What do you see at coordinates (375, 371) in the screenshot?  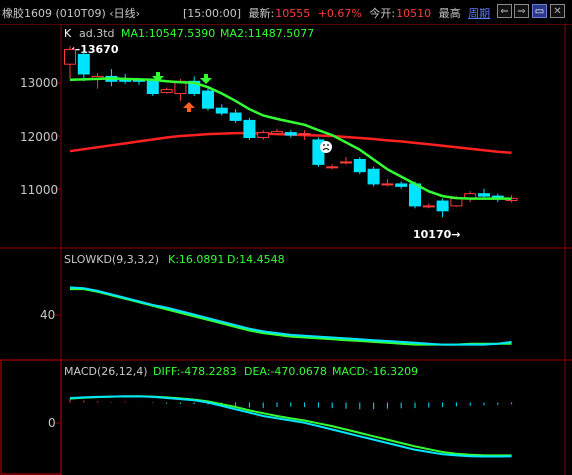 I see `macd-macd-value: MACD:-16.3209` at bounding box center [375, 371].